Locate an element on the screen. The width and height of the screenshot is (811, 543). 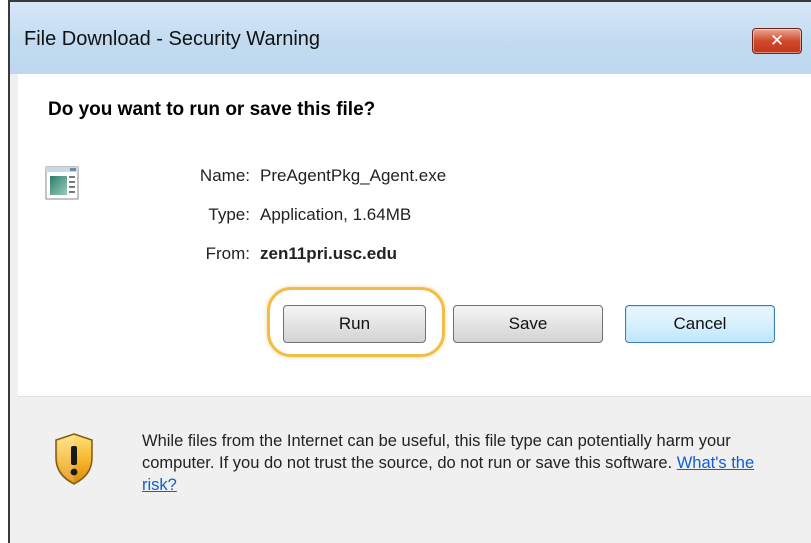
close-button: ✕ is located at coordinates (777, 41).